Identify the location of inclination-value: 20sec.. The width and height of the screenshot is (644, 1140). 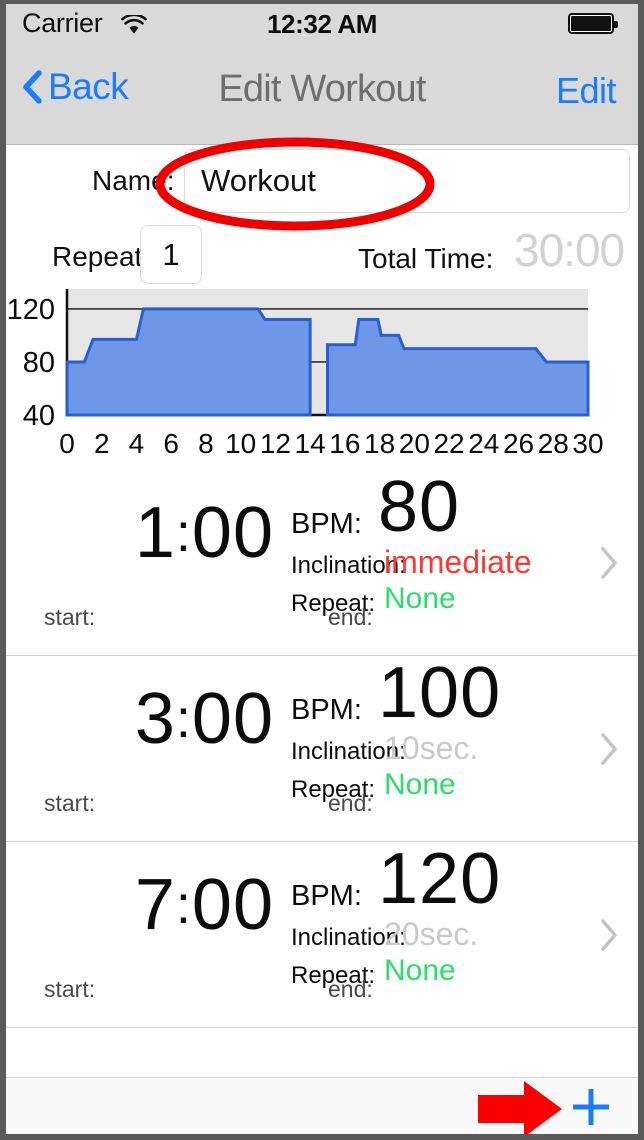
(431, 934).